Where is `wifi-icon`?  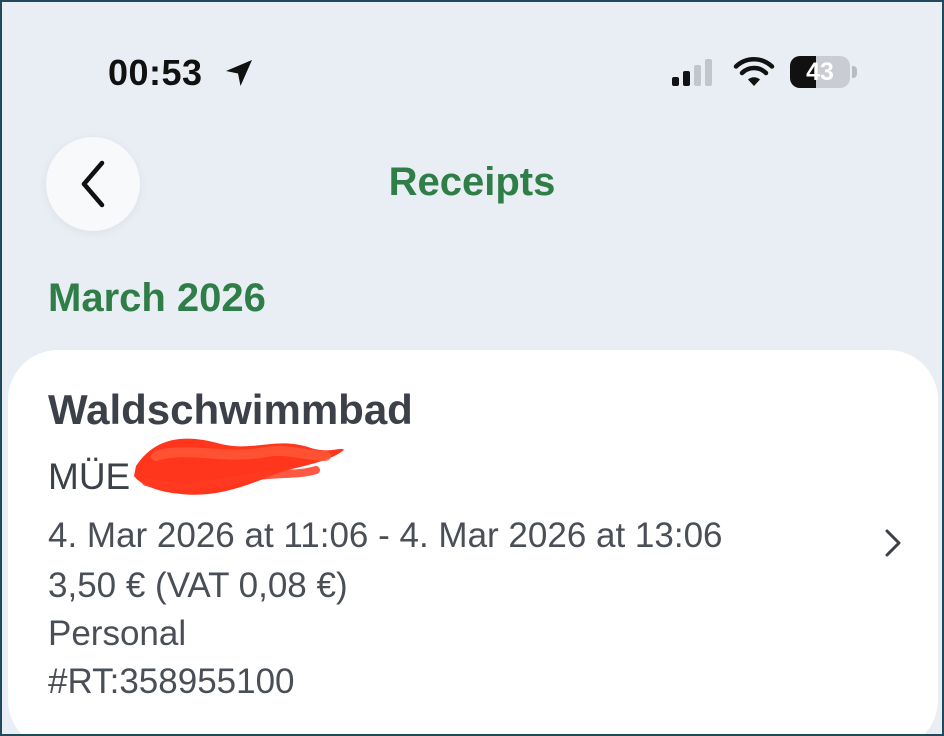 wifi-icon is located at coordinates (754, 71).